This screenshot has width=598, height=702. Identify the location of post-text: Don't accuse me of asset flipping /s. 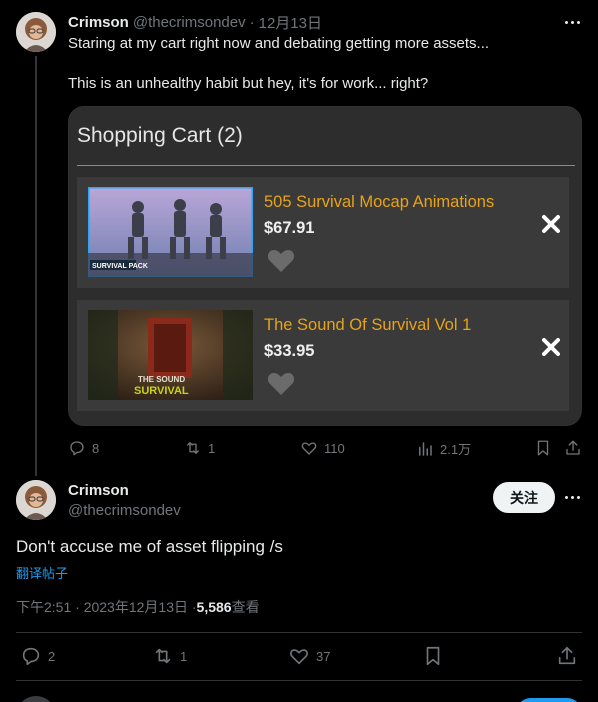
(149, 546).